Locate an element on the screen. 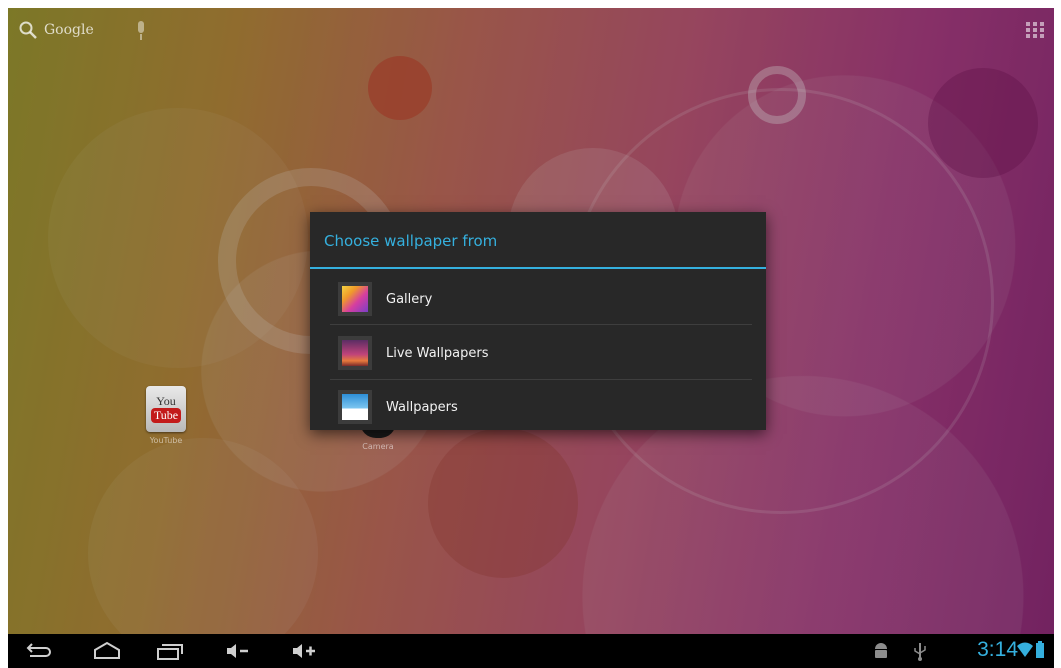  system-bar: 3:14 is located at coordinates (531, 651).